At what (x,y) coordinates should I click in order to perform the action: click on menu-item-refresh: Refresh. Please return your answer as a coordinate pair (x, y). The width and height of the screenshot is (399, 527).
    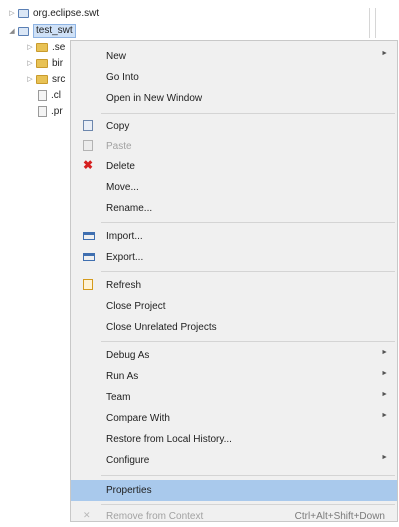
    Looking at the image, I should click on (234, 285).